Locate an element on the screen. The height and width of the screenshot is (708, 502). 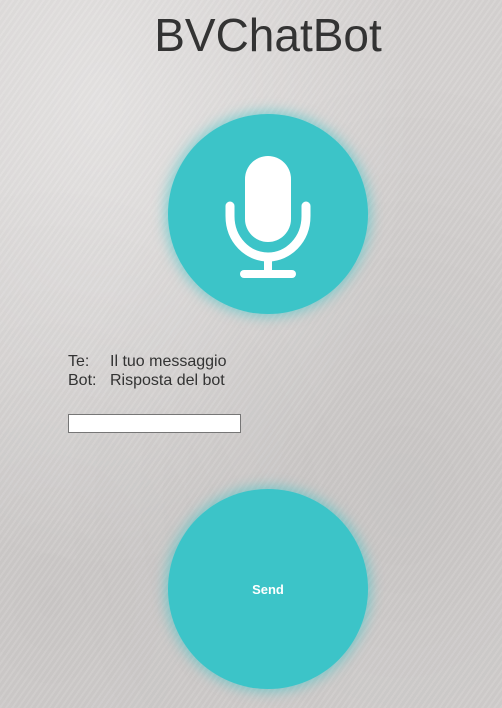
user-message: Il tuo messaggio is located at coordinates (168, 361).